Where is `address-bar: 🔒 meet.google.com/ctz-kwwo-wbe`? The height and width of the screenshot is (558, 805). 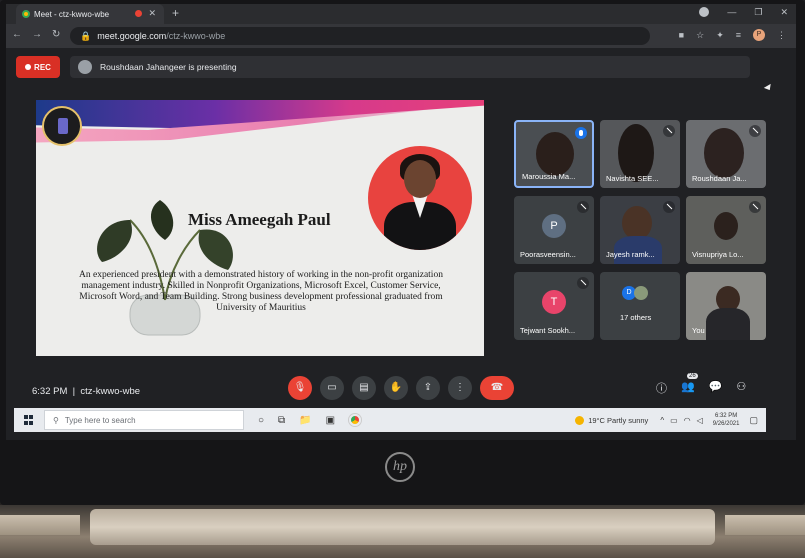
address-bar: 🔒 meet.google.com/ctz-kwwo-wbe is located at coordinates (360, 36).